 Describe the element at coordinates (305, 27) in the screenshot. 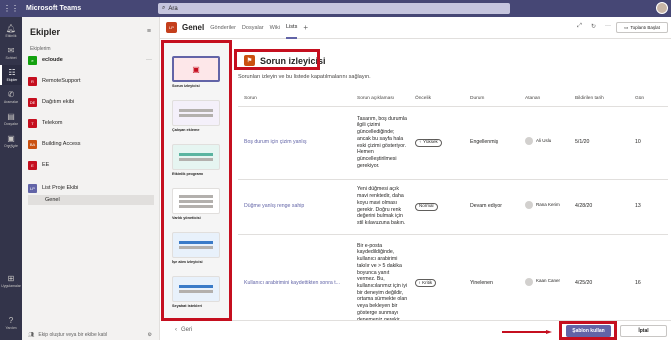

I see `add-tab-icon: +` at that location.